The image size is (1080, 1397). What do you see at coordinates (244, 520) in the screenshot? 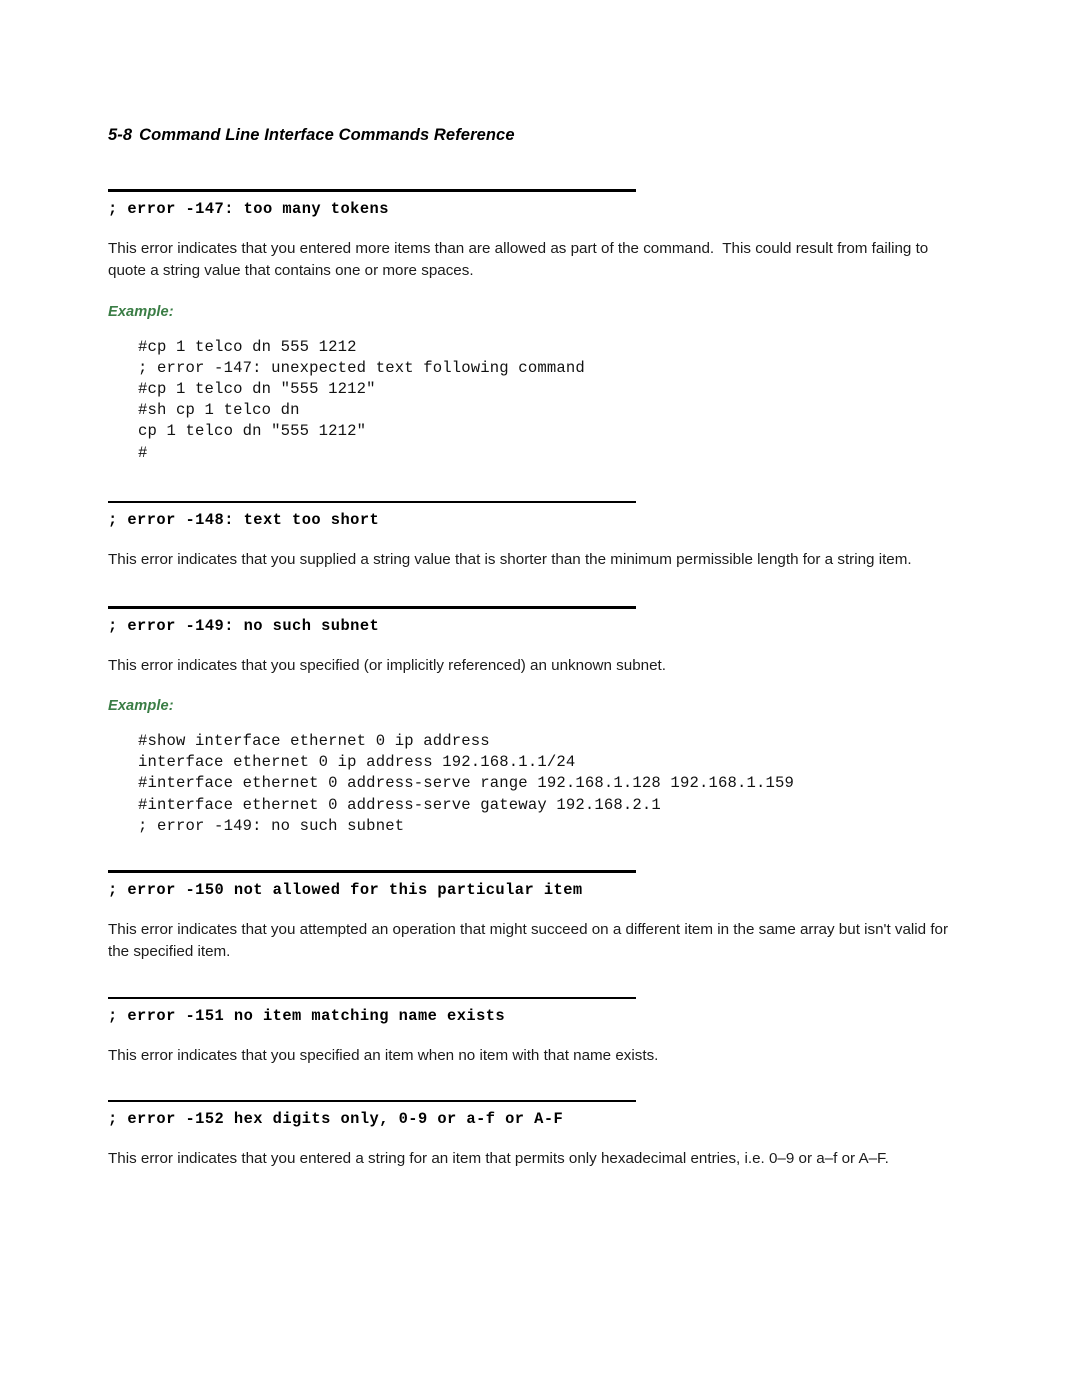
I see `error-heading: ; error -148: text too short` at bounding box center [244, 520].